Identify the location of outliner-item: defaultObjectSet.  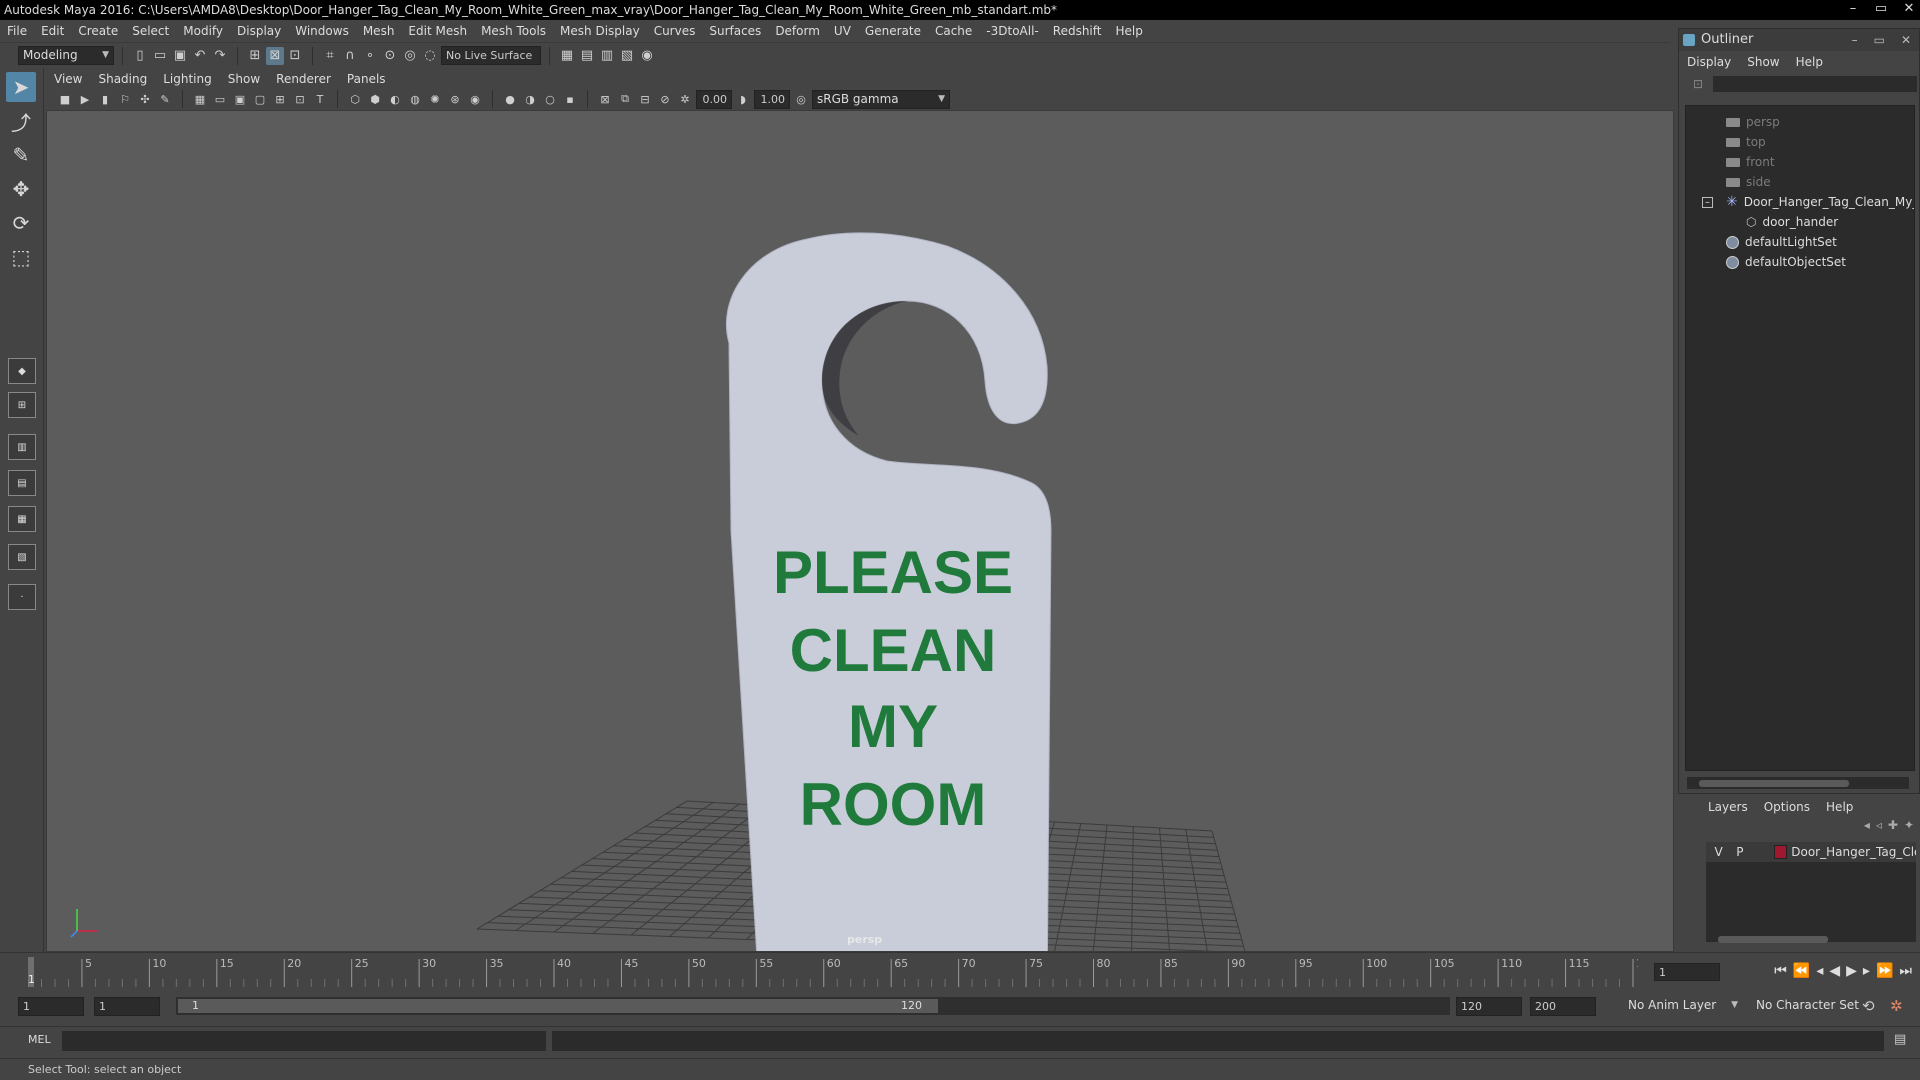
(1786, 262).